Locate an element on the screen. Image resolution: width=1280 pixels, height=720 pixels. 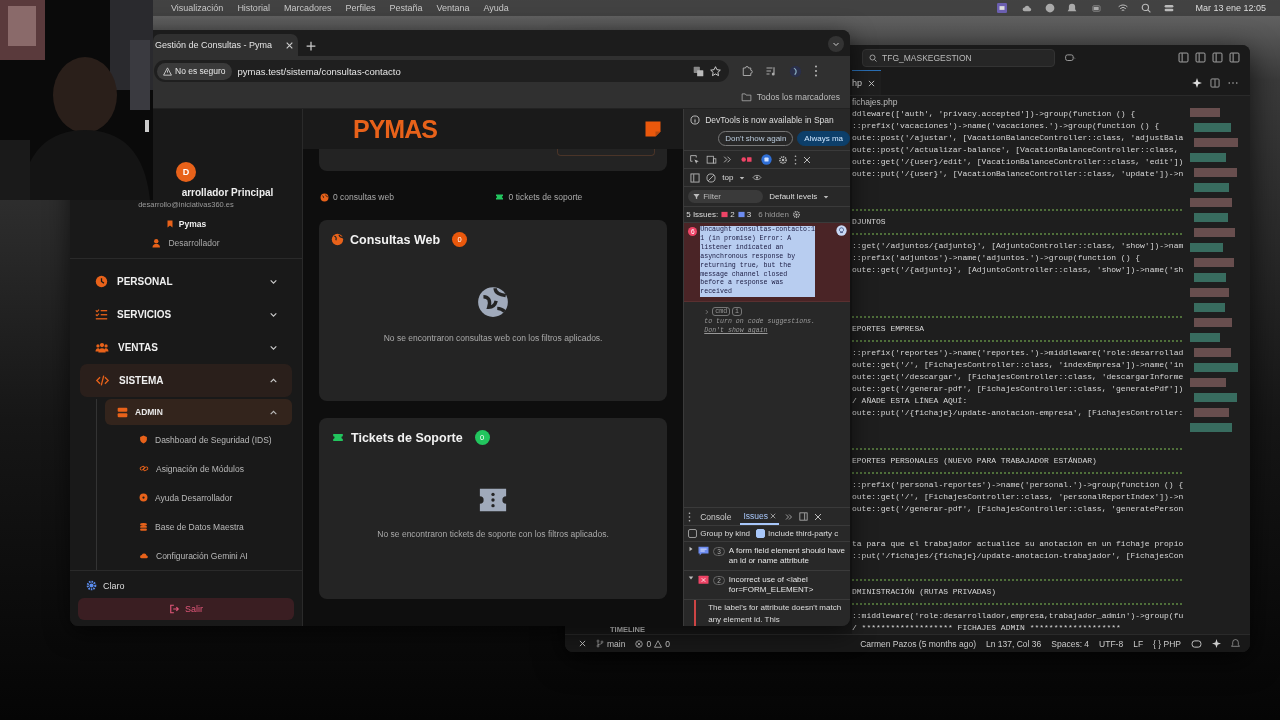
bookmarks-folder: Todos los marcadores is located at coordinates (798, 97).